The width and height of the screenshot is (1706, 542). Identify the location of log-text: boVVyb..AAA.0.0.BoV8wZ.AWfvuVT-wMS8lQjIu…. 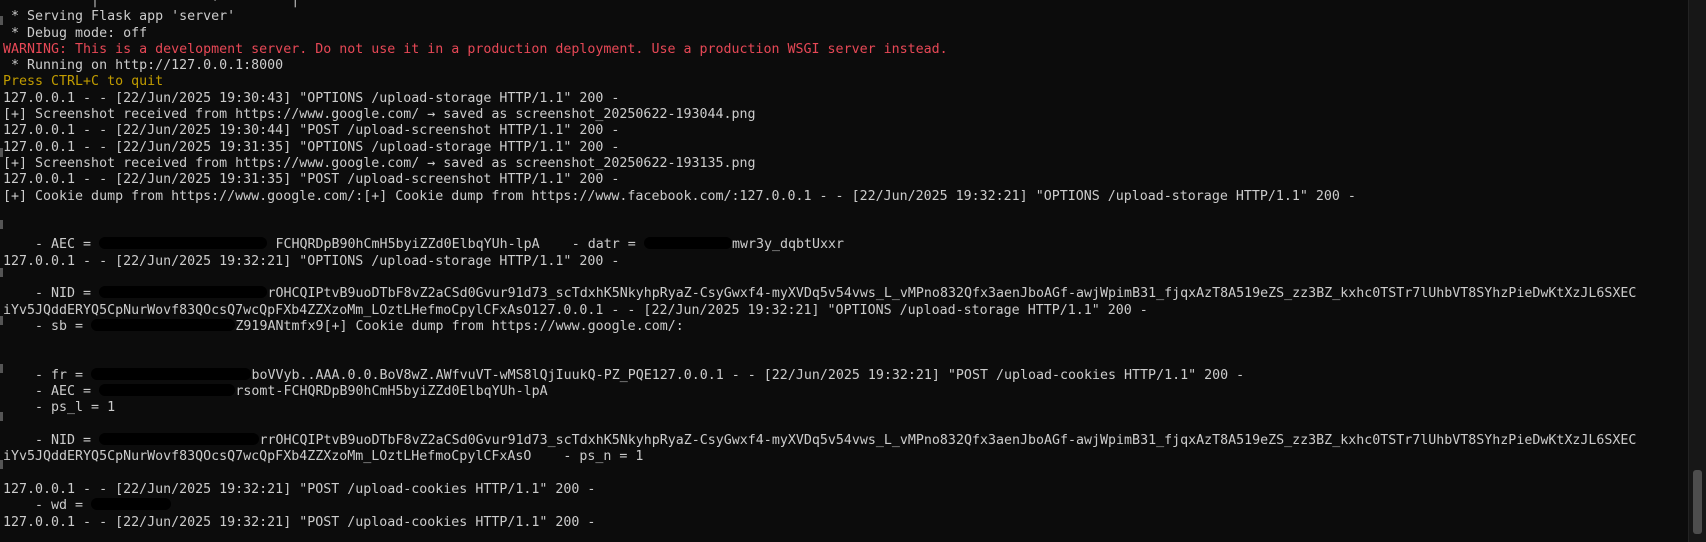
(748, 375).